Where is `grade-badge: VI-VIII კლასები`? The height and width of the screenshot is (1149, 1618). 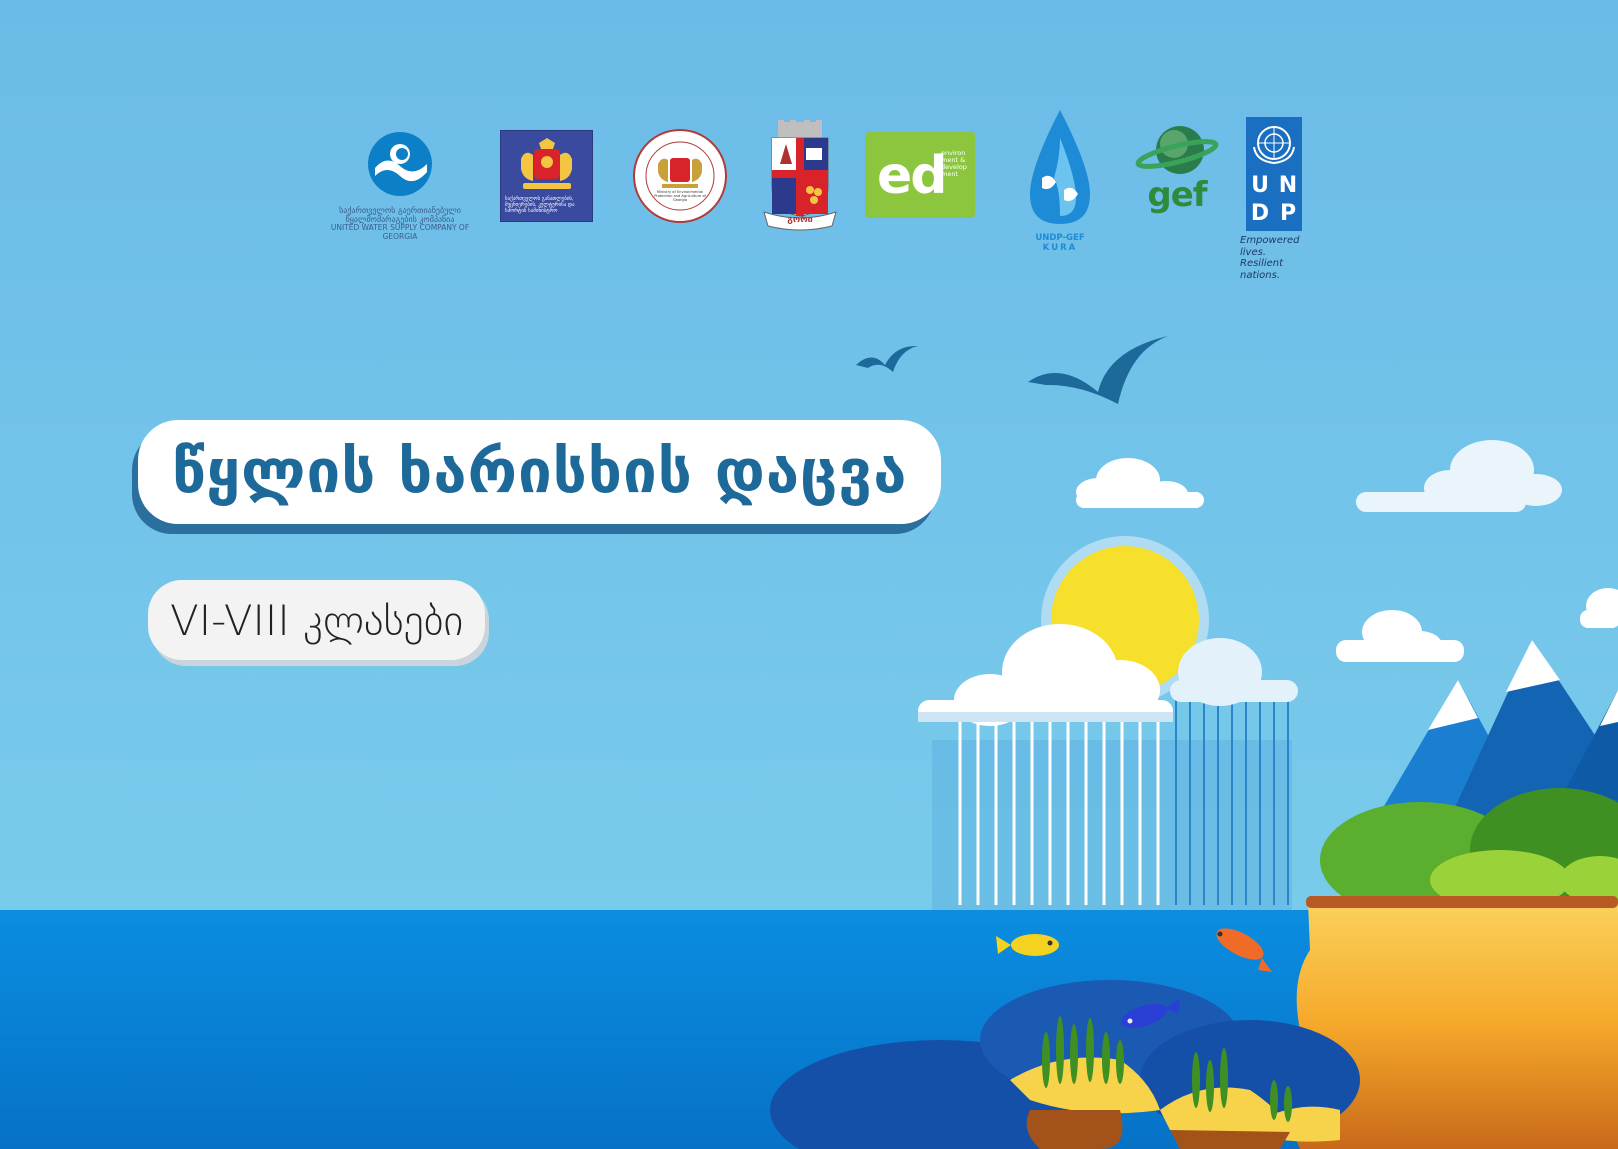 grade-badge: VI-VIII კლასები is located at coordinates (317, 620).